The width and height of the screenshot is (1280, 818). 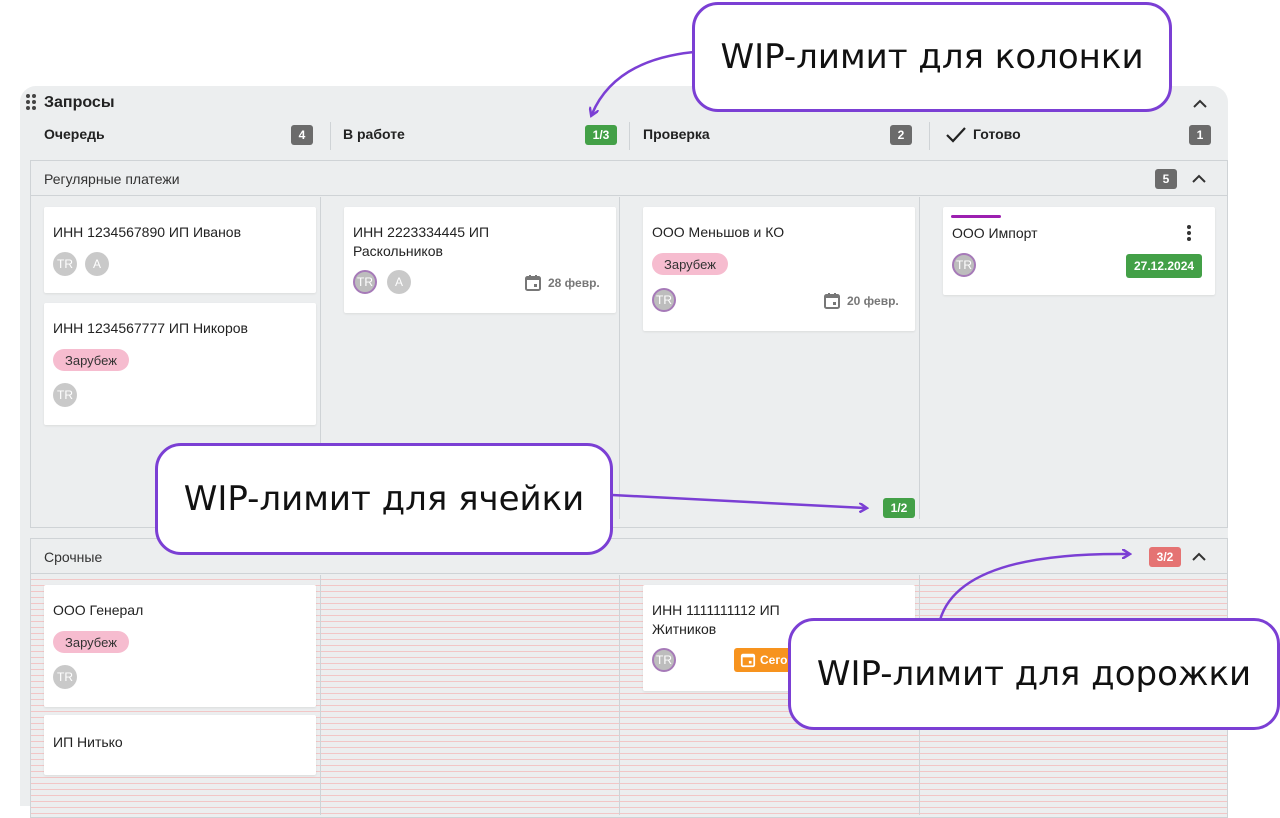 I want to click on swimlane-title: Регулярные платежи, so click(x=112, y=179).